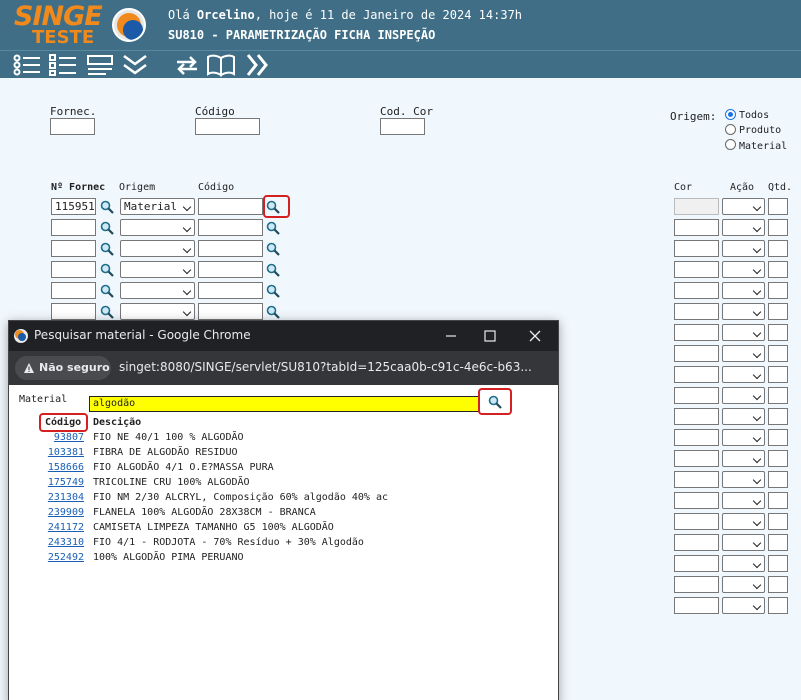  Describe the element at coordinates (696, 206) in the screenshot. I see `row1-cor-input` at that location.